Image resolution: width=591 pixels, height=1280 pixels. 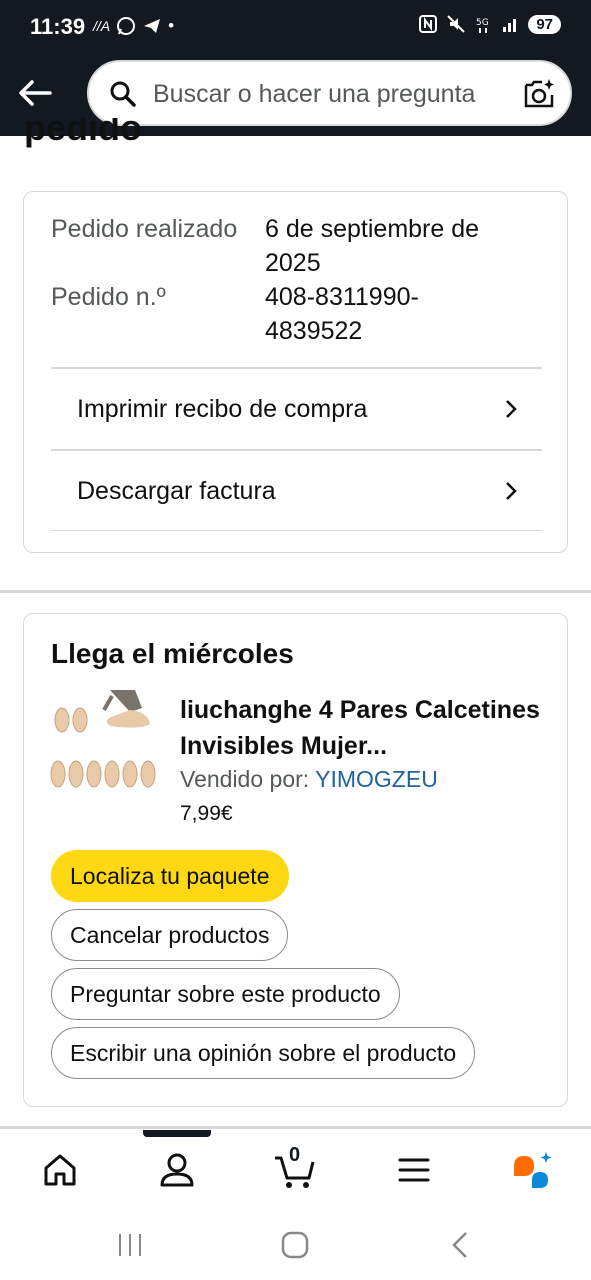 What do you see at coordinates (295, 1155) in the screenshot?
I see `cart-count: 0` at bounding box center [295, 1155].